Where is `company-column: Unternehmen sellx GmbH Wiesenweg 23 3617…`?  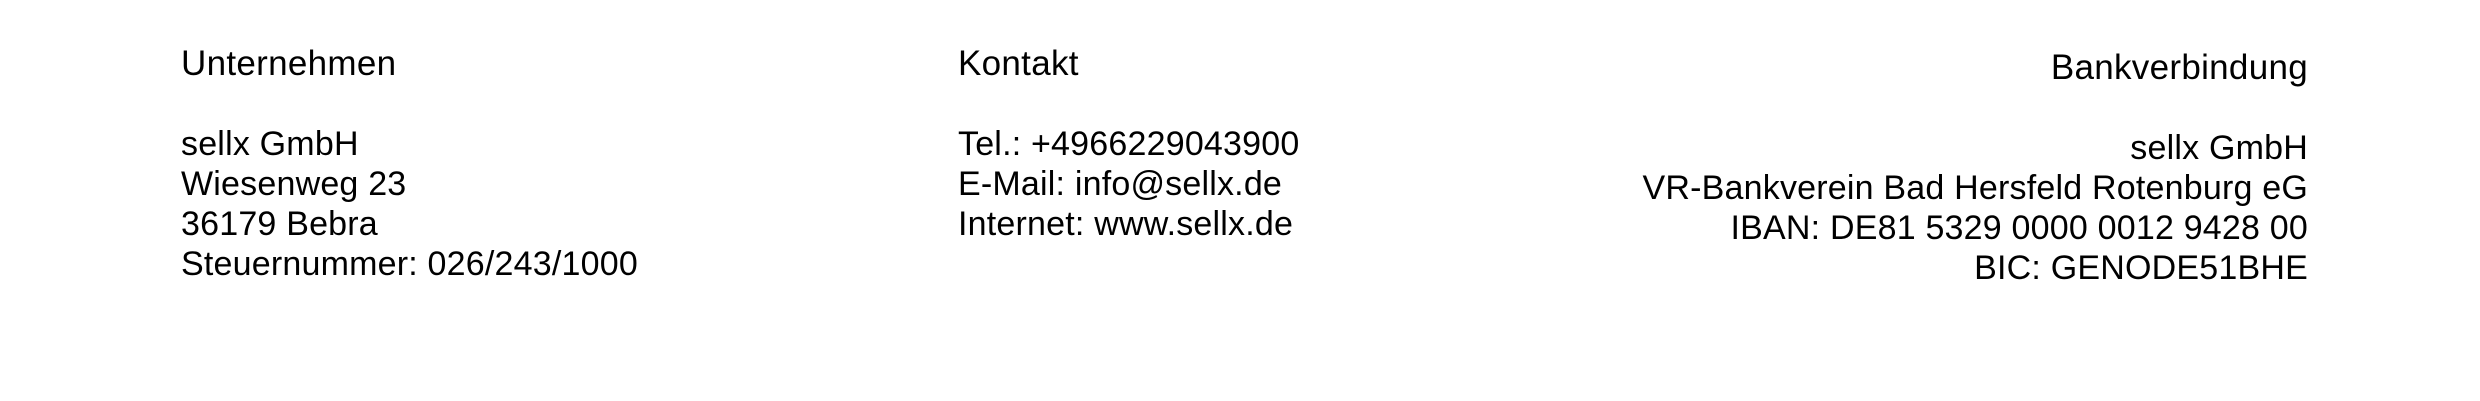
company-column: Unternehmen sellx GmbH Wiesenweg 23 3617… is located at coordinates (409, 164).